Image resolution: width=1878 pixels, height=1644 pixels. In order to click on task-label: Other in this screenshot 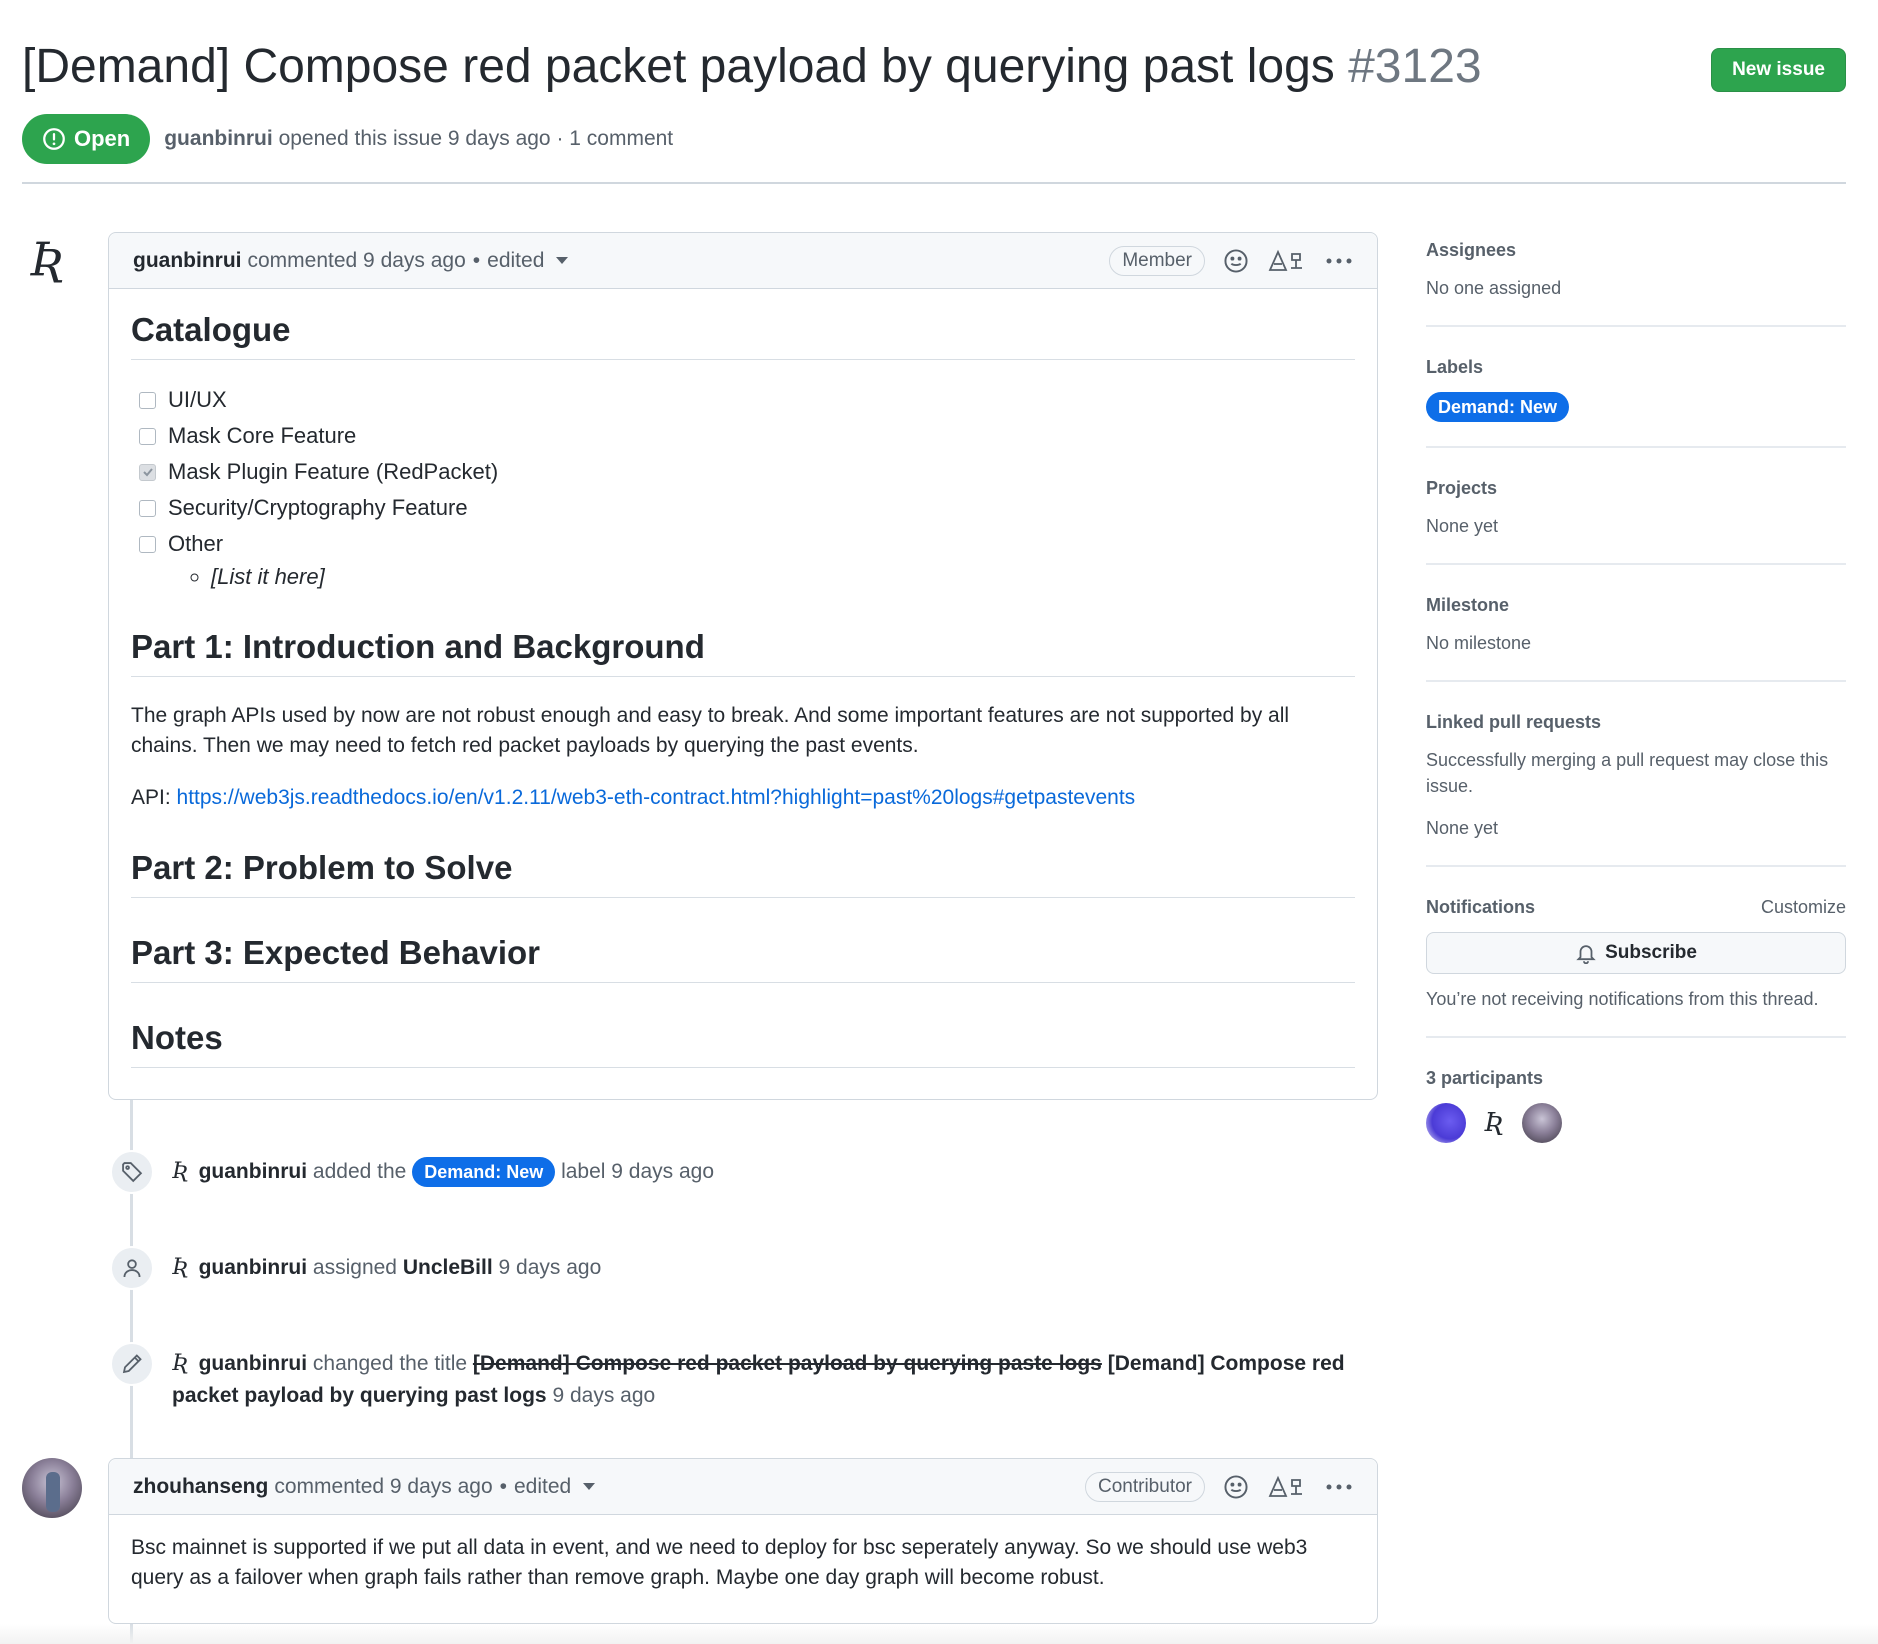, I will do `click(196, 543)`.